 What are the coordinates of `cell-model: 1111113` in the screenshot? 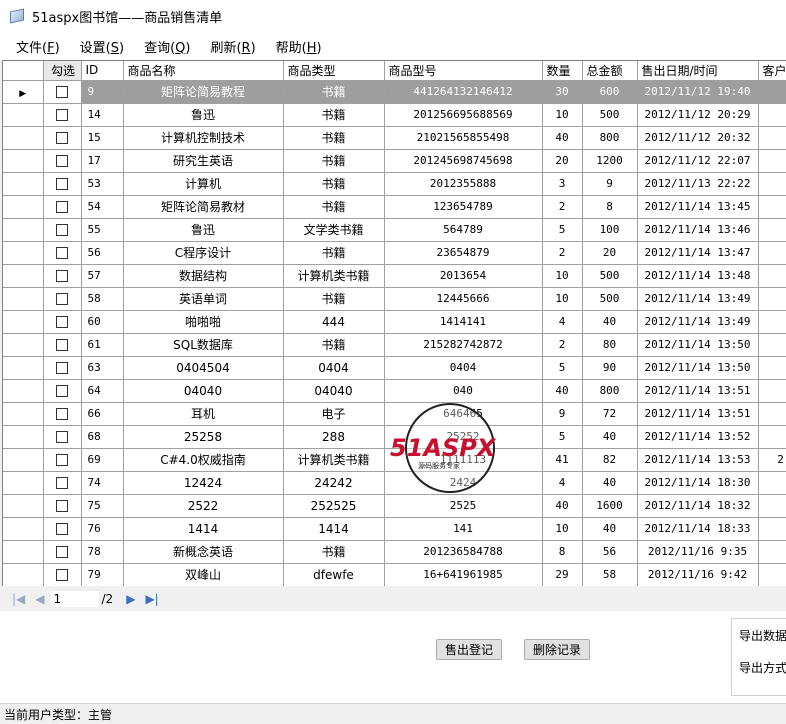 It's located at (463, 460).